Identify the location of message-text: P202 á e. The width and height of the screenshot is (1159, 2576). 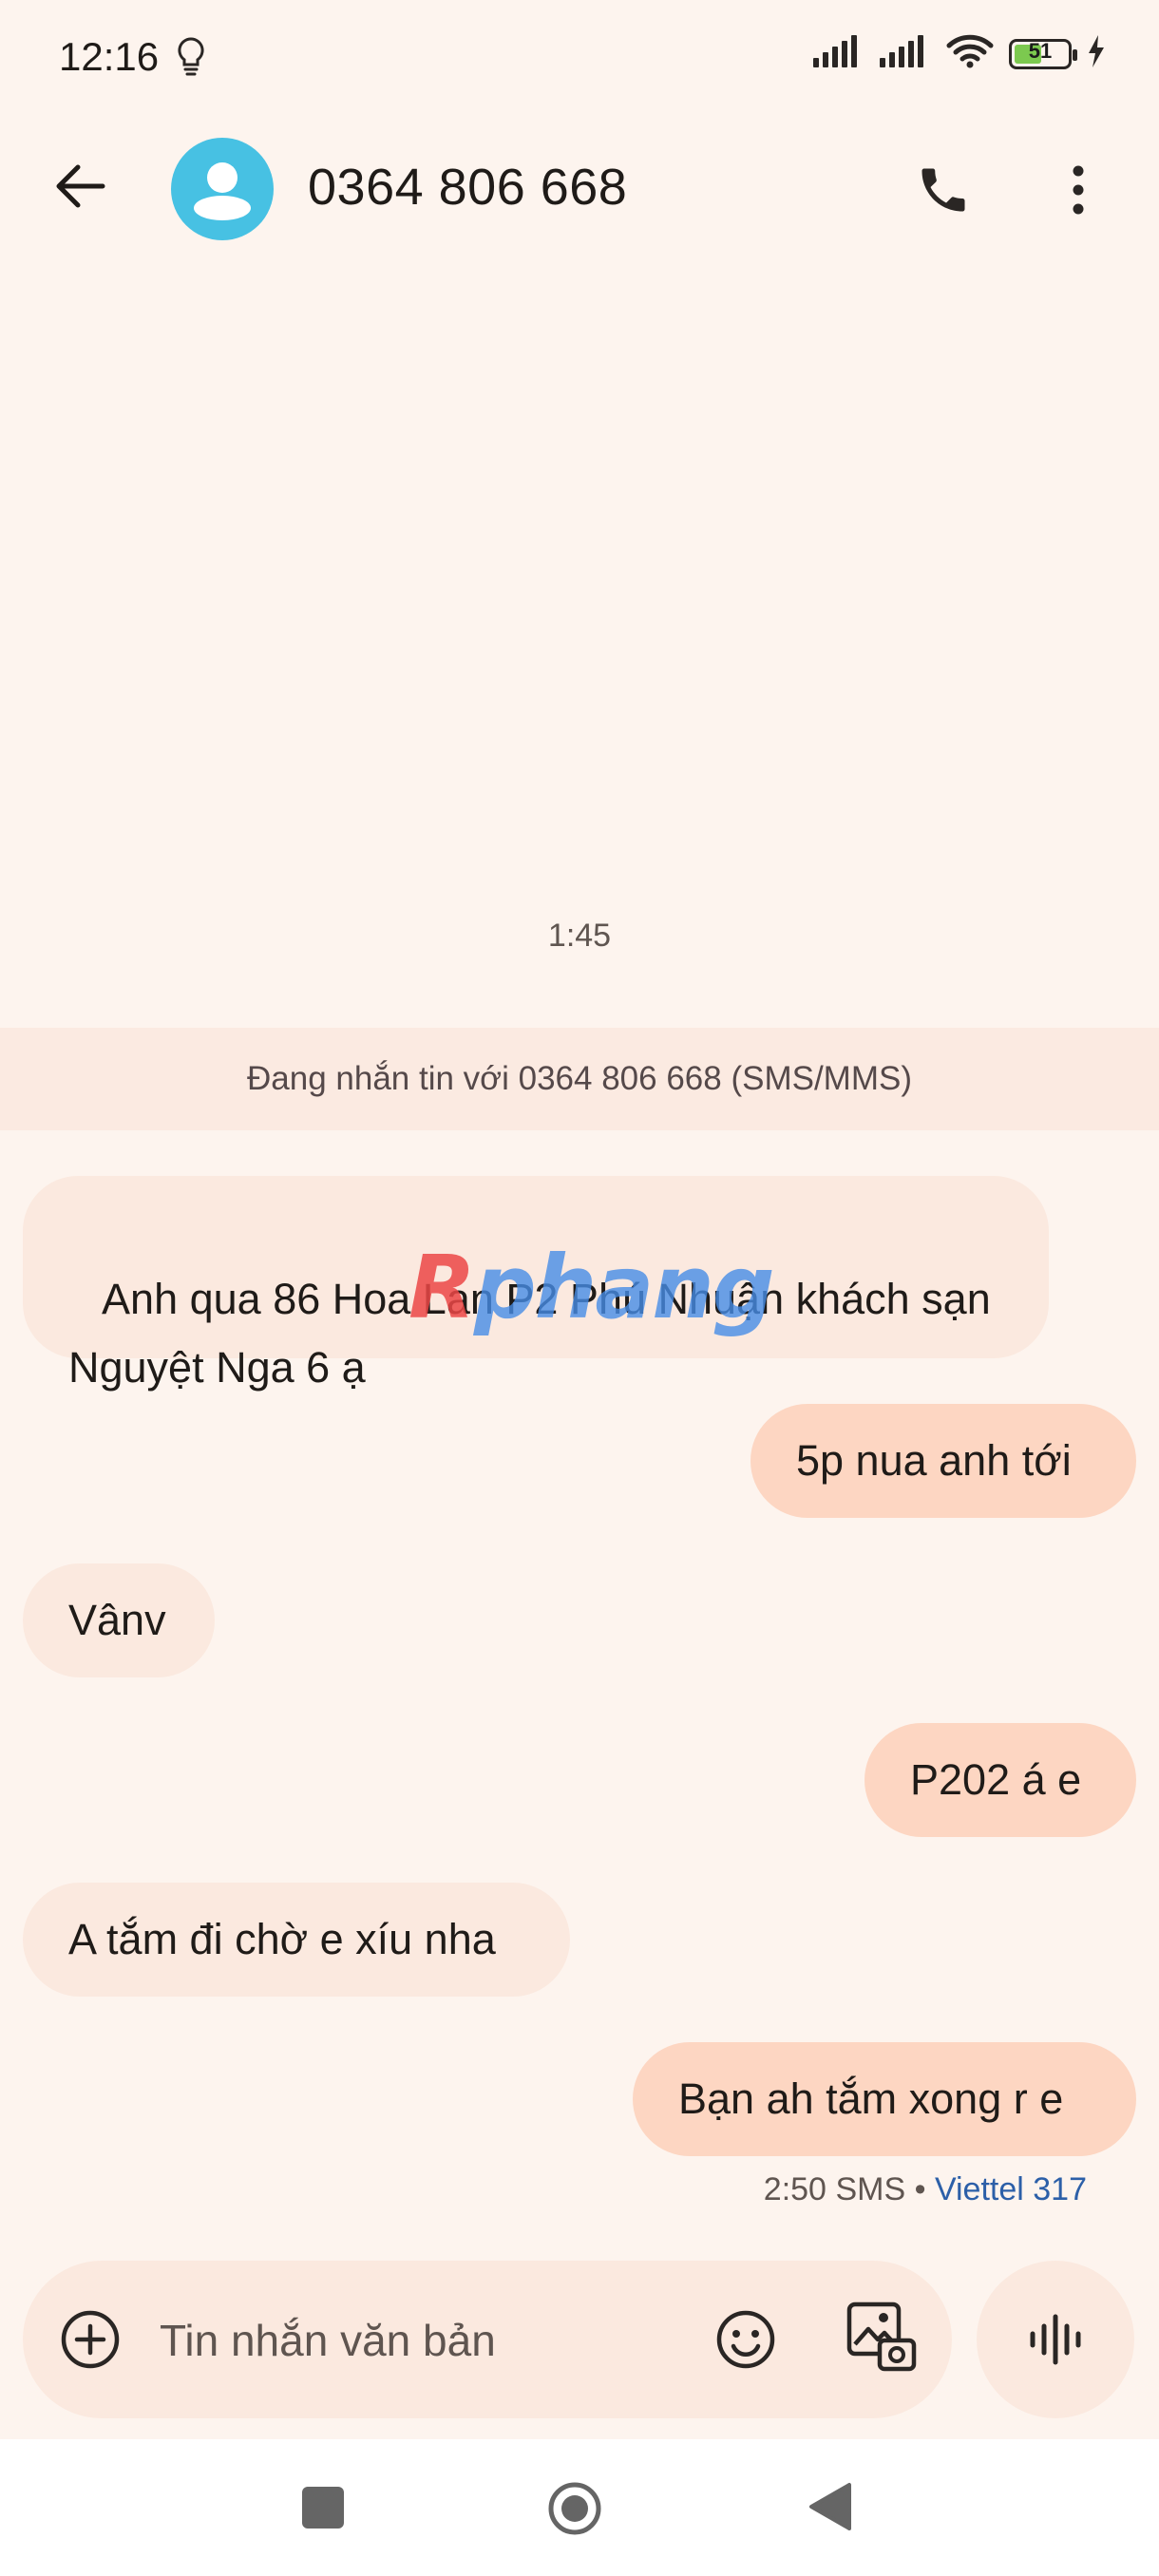
(996, 1779).